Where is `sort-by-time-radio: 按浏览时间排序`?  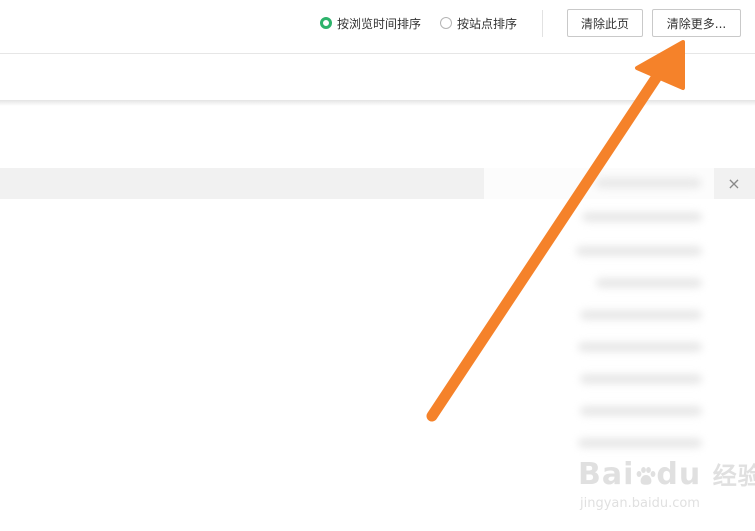 sort-by-time-radio: 按浏览时间排序 is located at coordinates (370, 23).